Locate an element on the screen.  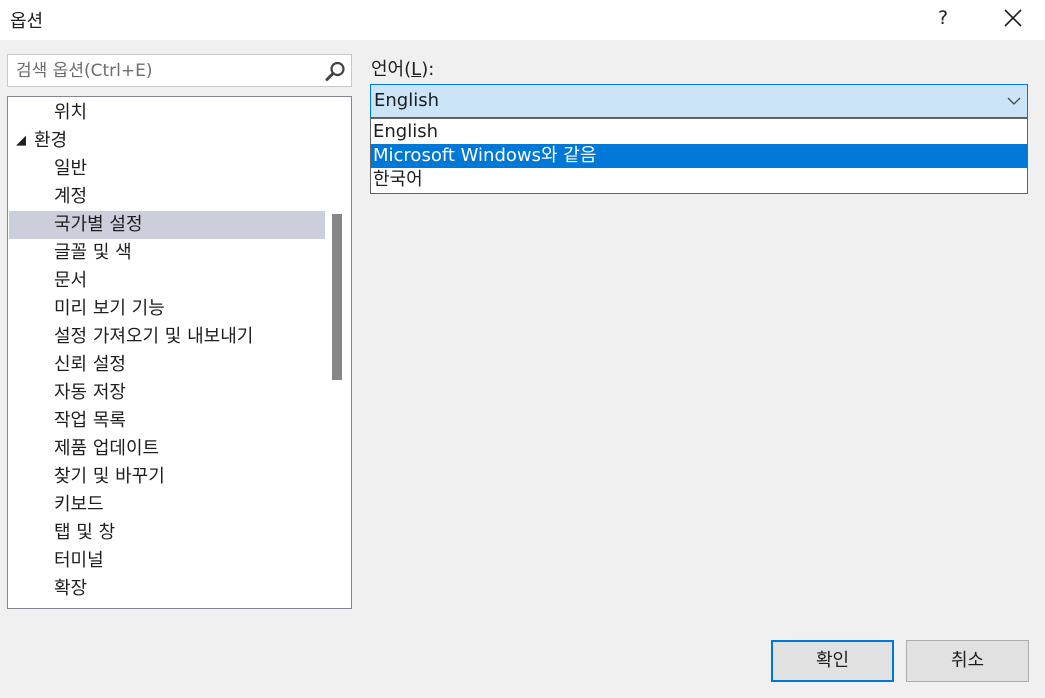
language-option-same-as-windows: Microsoft Windows와 같음 is located at coordinates (699, 156).